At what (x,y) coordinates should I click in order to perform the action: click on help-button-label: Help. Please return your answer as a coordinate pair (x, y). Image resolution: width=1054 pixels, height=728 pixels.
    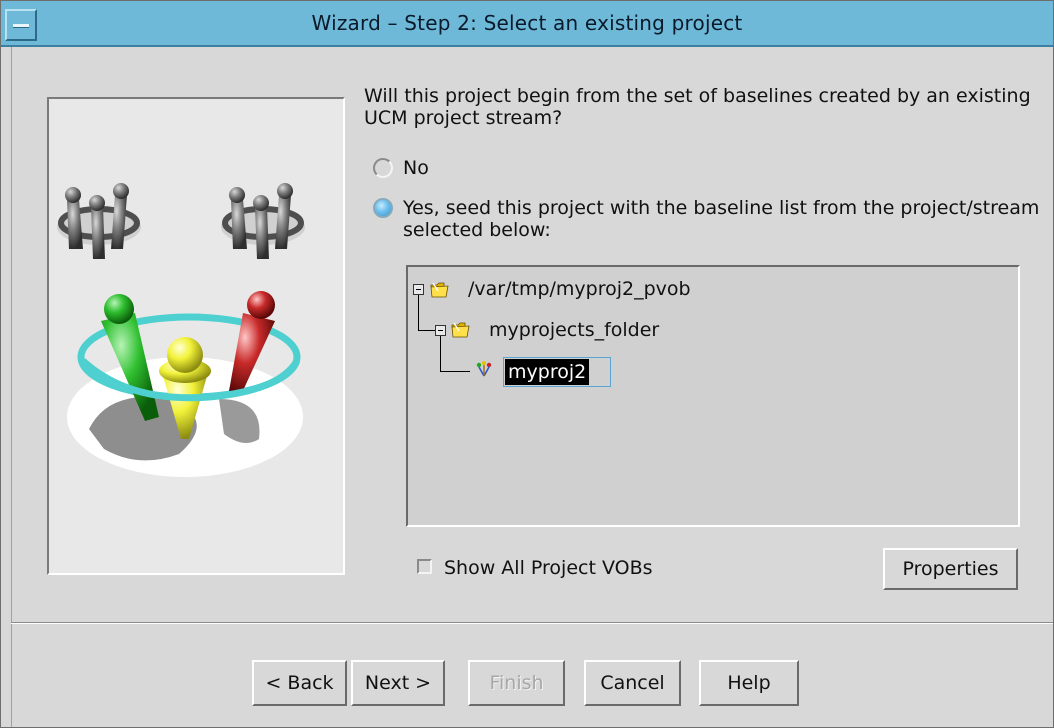
    Looking at the image, I should click on (749, 683).